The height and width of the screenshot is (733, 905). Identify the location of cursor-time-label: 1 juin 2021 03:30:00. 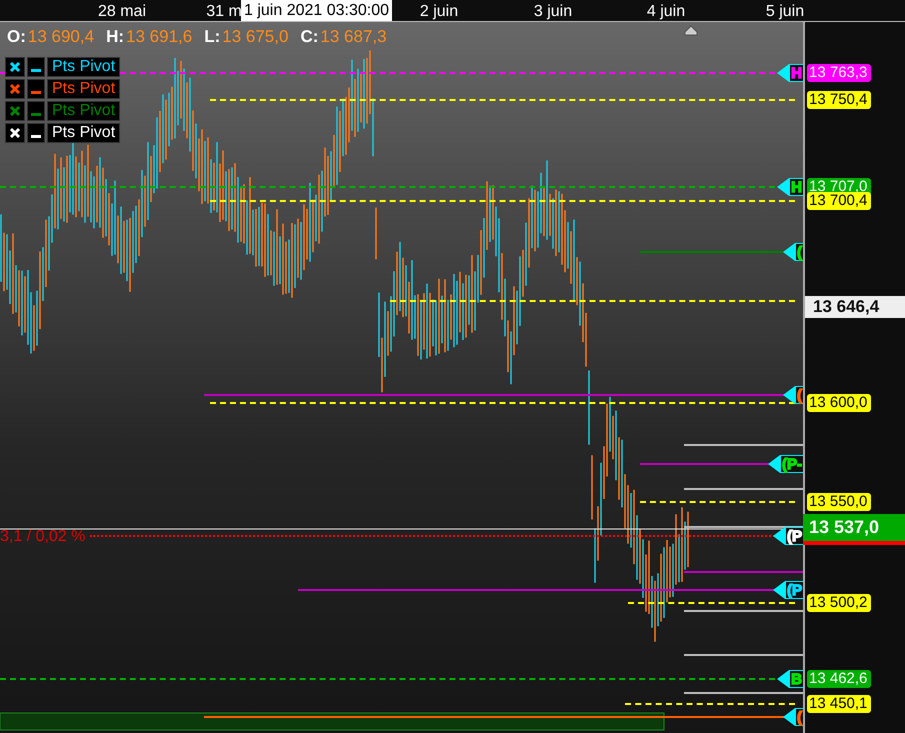
(316, 10).